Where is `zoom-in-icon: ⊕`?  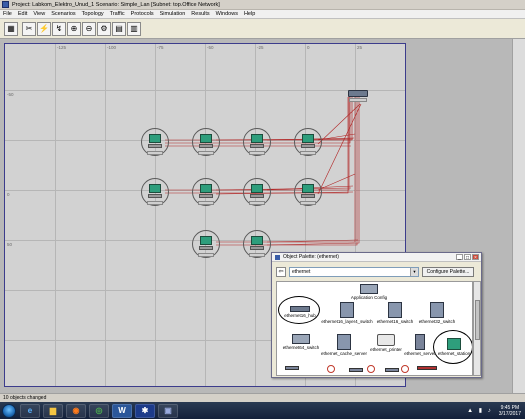 zoom-in-icon: ⊕ is located at coordinates (74, 28).